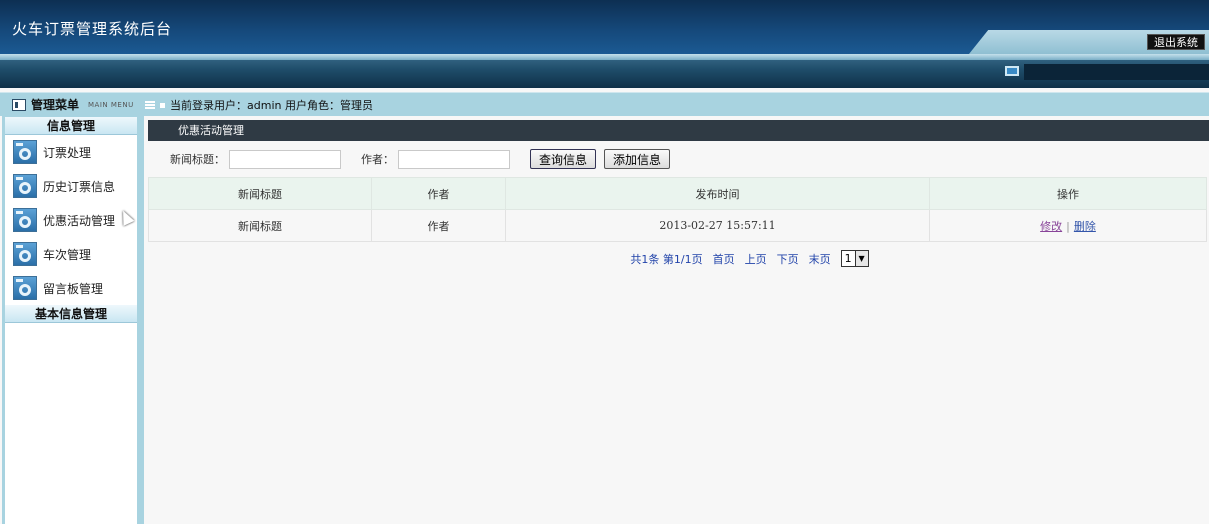 This screenshot has height=524, width=1209. I want to click on column-header-actions: 操作, so click(1068, 193).